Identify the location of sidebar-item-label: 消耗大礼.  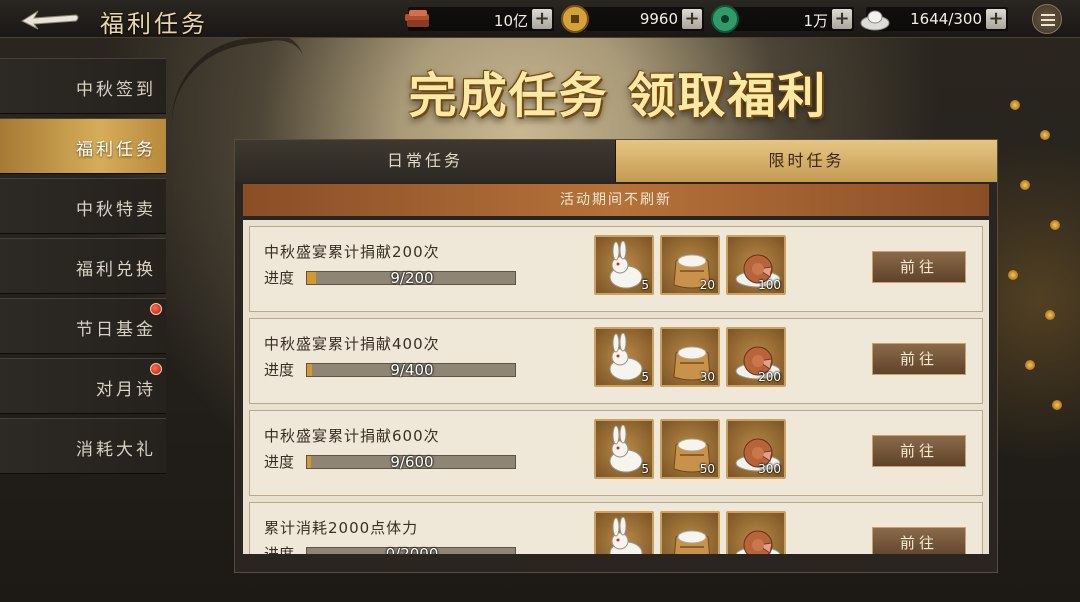
(116, 450).